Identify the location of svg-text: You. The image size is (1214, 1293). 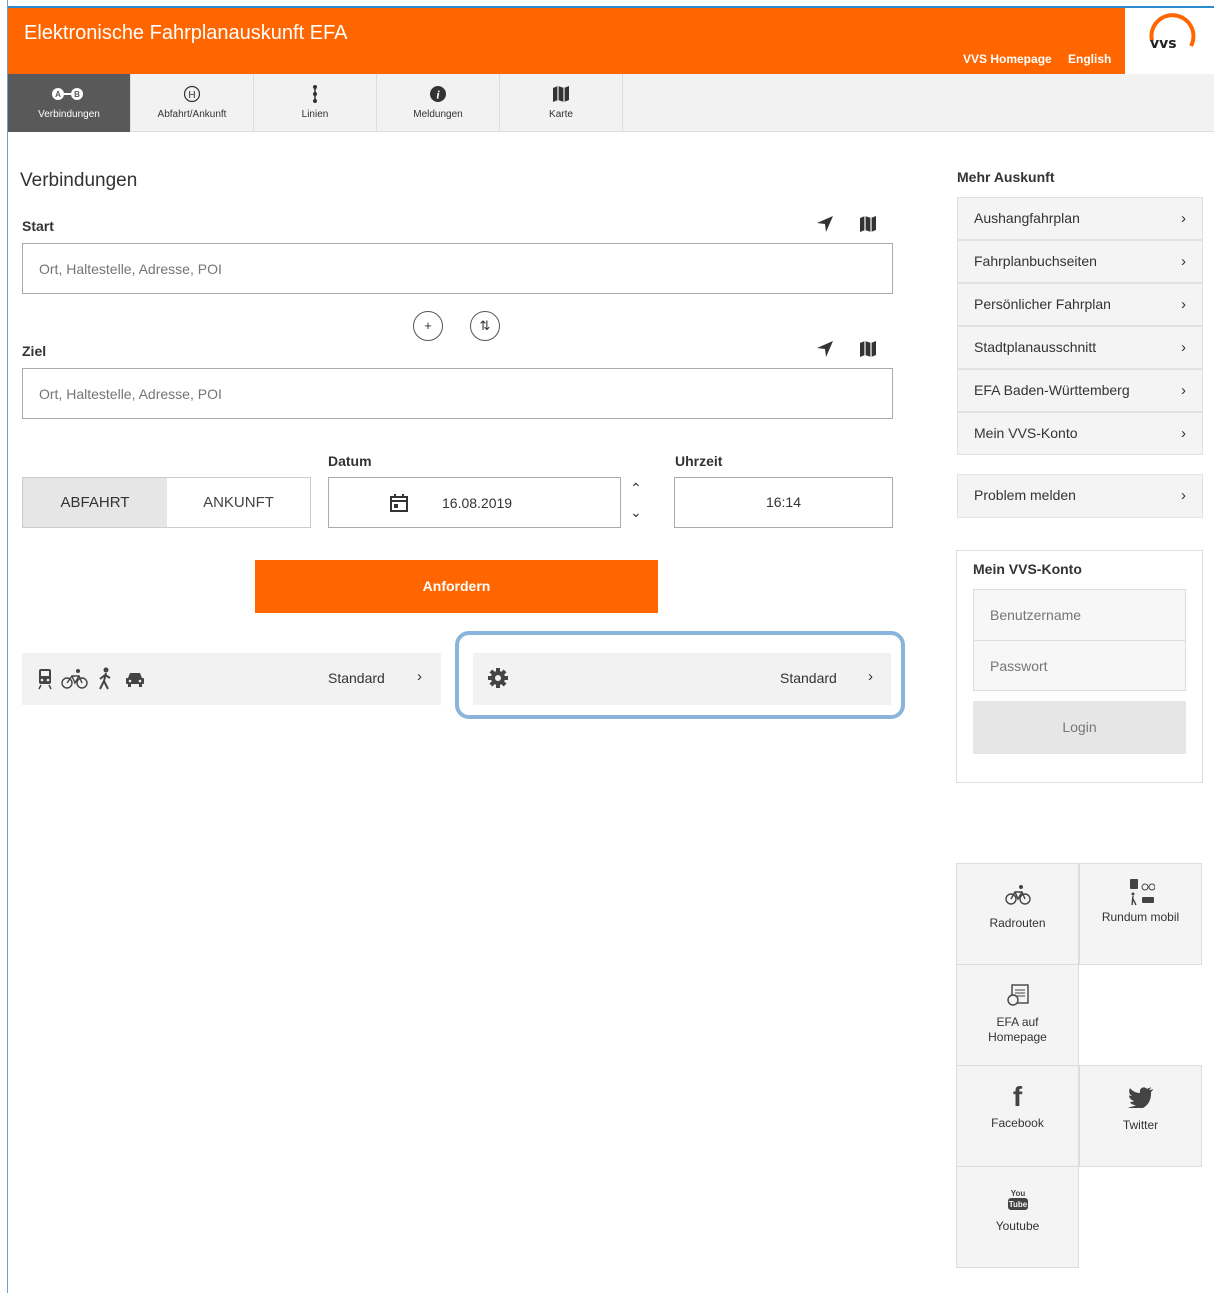
(1017, 1193).